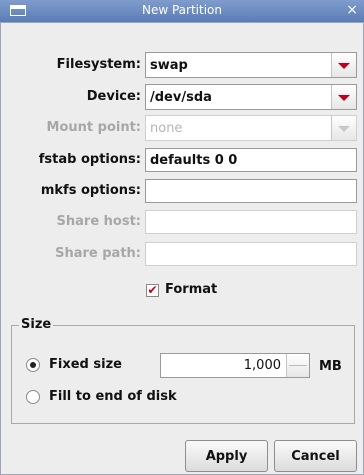 This screenshot has width=364, height=475. What do you see at coordinates (152, 290) in the screenshot?
I see `format-checkbox: ✔` at bounding box center [152, 290].